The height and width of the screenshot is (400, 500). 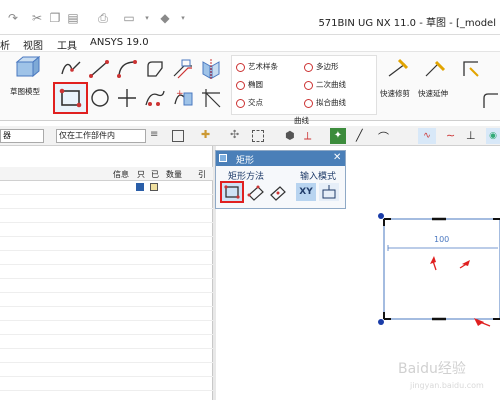 I want to click on col-reference: 引, so click(x=202, y=174).